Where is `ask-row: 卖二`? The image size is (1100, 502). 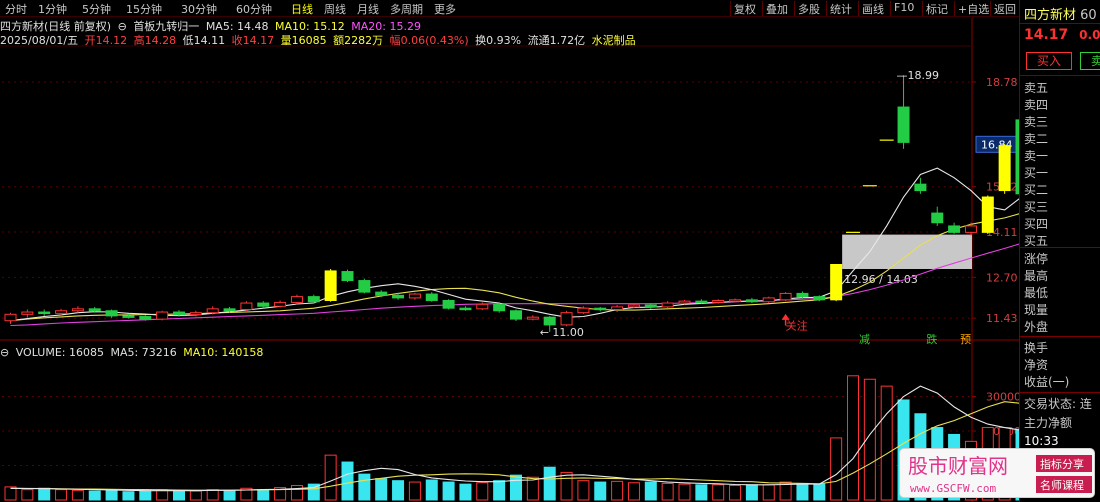 ask-row: 卖二 is located at coordinates (1036, 138).